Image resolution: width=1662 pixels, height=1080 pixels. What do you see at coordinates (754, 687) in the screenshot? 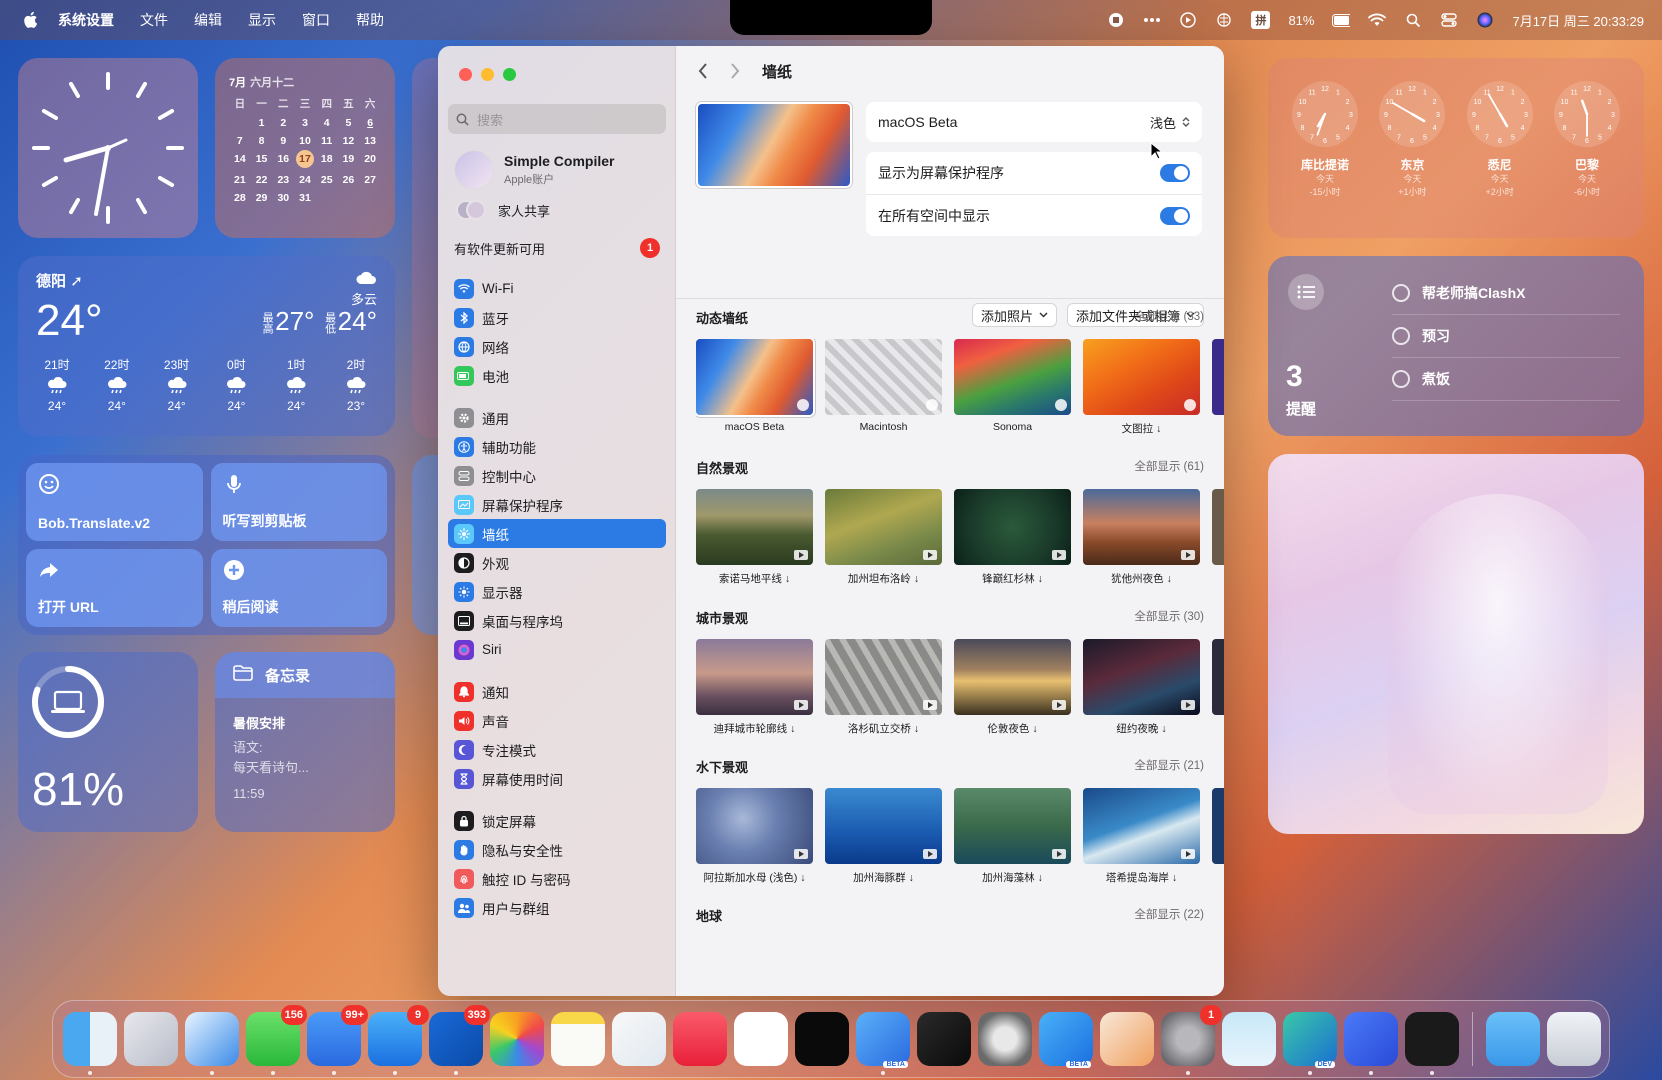
I see `wallpaper-tile: 迪拜城市轮廓线 ↓` at bounding box center [754, 687].